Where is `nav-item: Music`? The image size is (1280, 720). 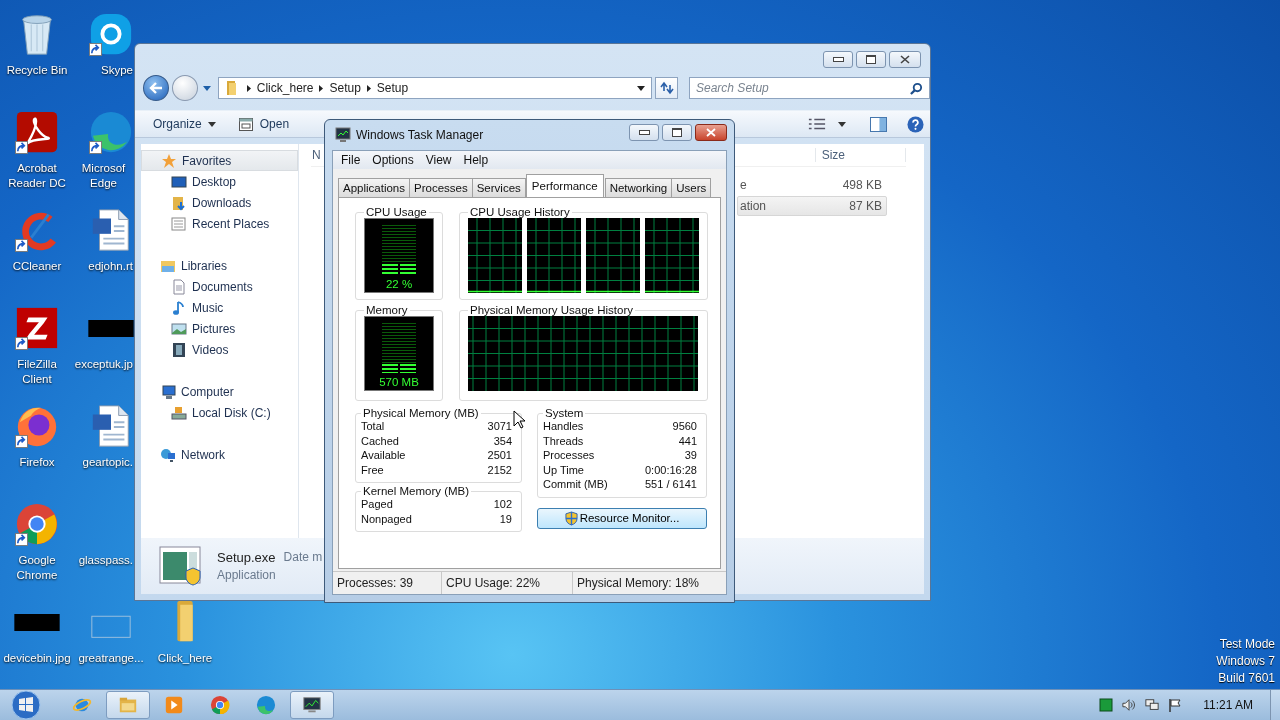
nav-item: Music is located at coordinates (219, 307).